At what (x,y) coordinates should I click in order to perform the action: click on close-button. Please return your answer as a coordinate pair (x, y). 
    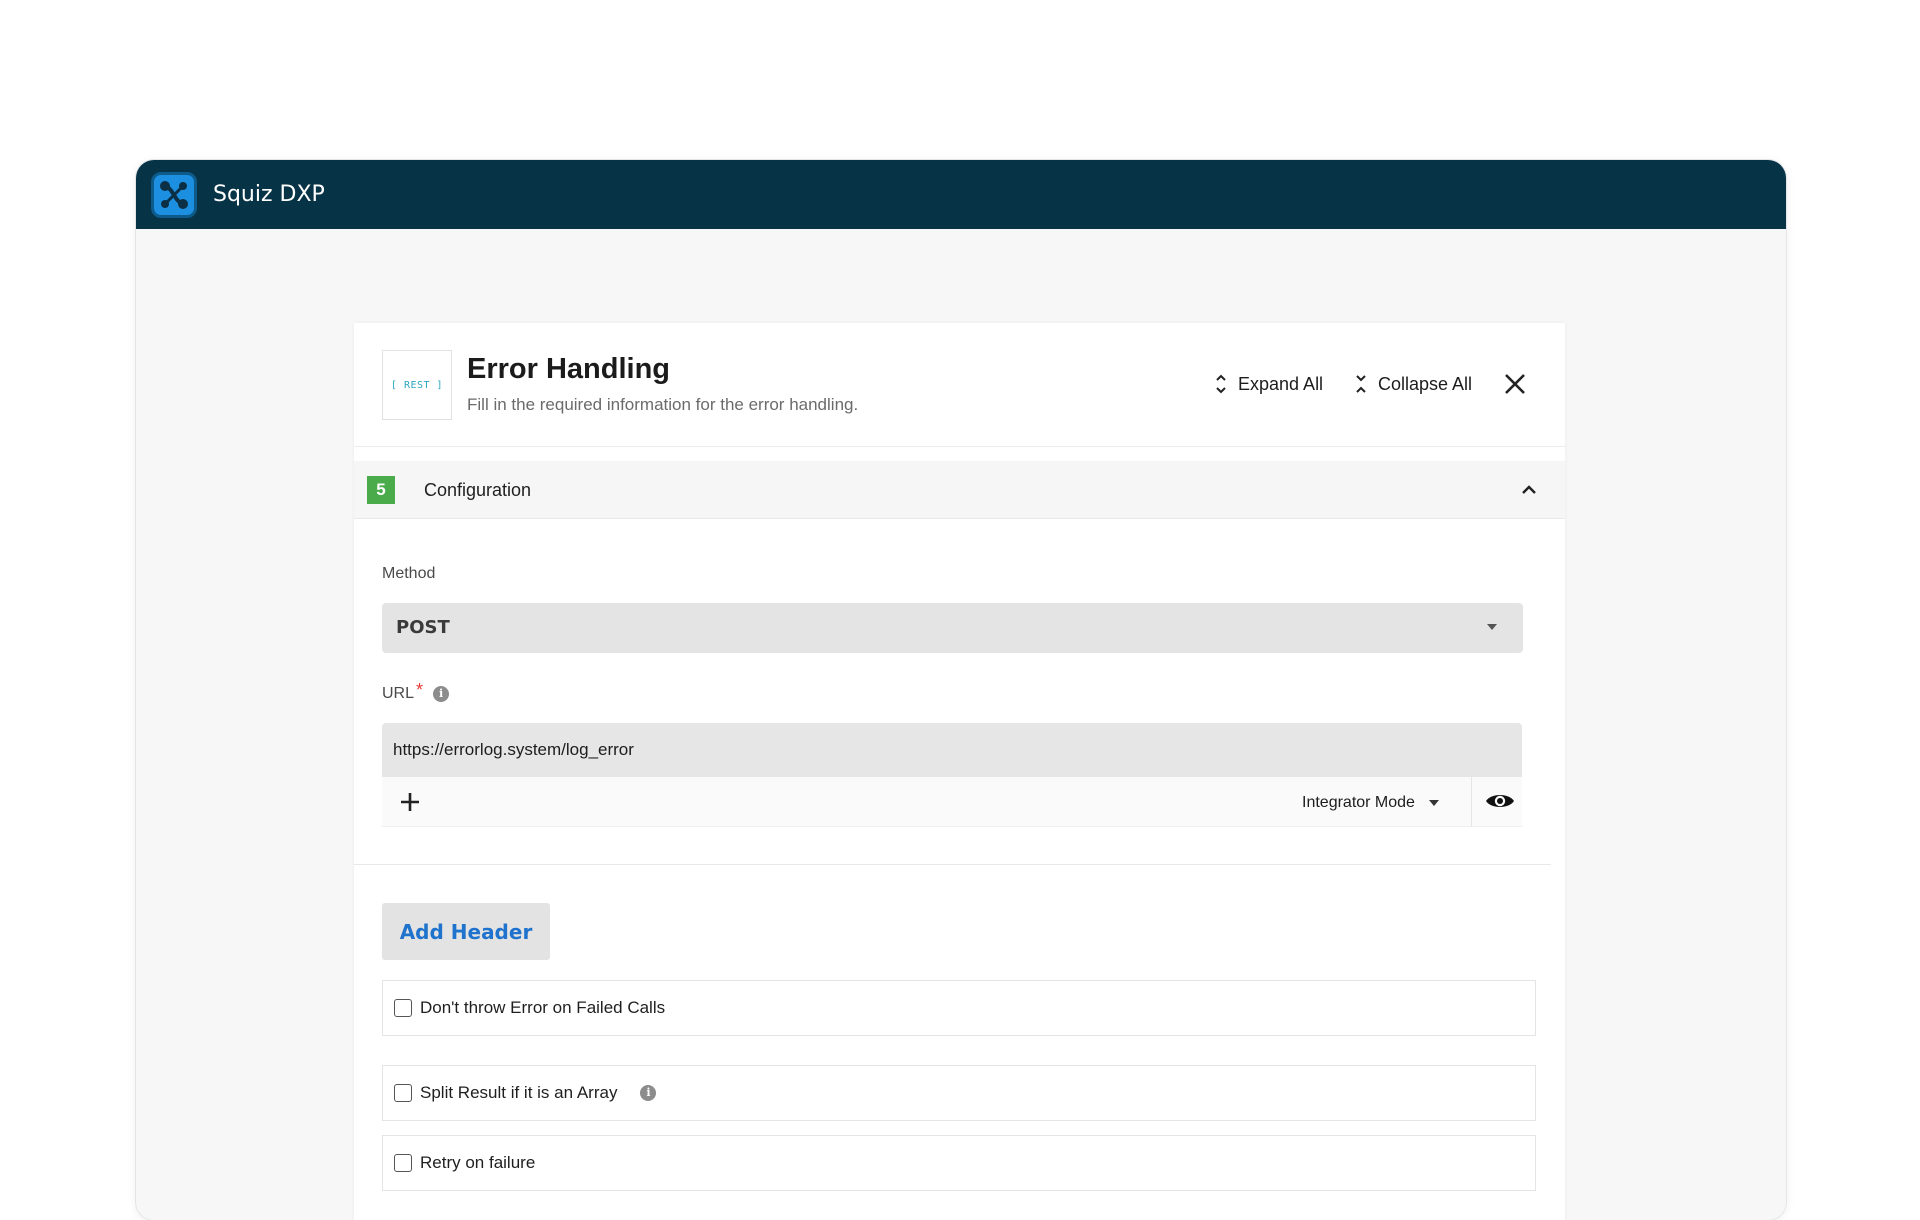
    Looking at the image, I should click on (1515, 384).